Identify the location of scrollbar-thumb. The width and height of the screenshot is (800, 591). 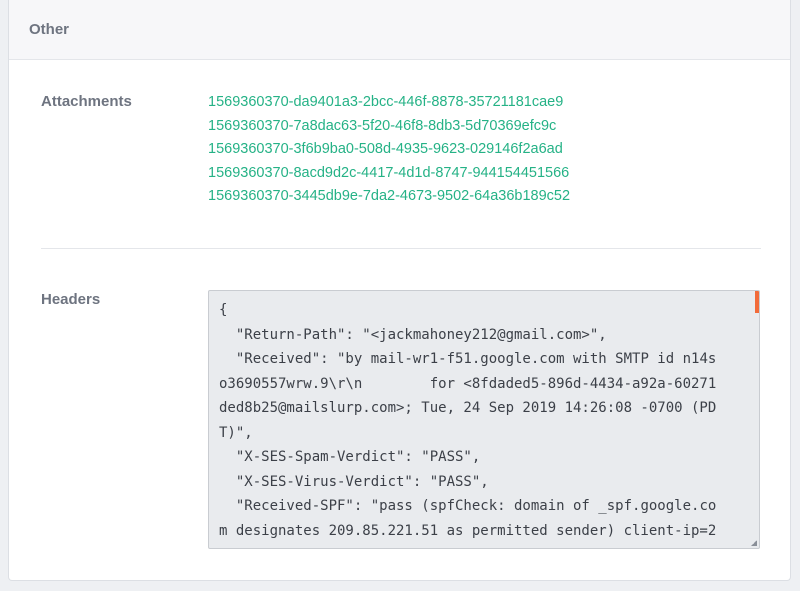
(757, 302).